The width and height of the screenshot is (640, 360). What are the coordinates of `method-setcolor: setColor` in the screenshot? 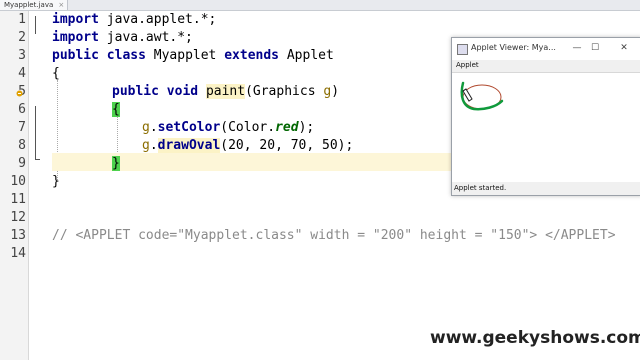 It's located at (189, 127).